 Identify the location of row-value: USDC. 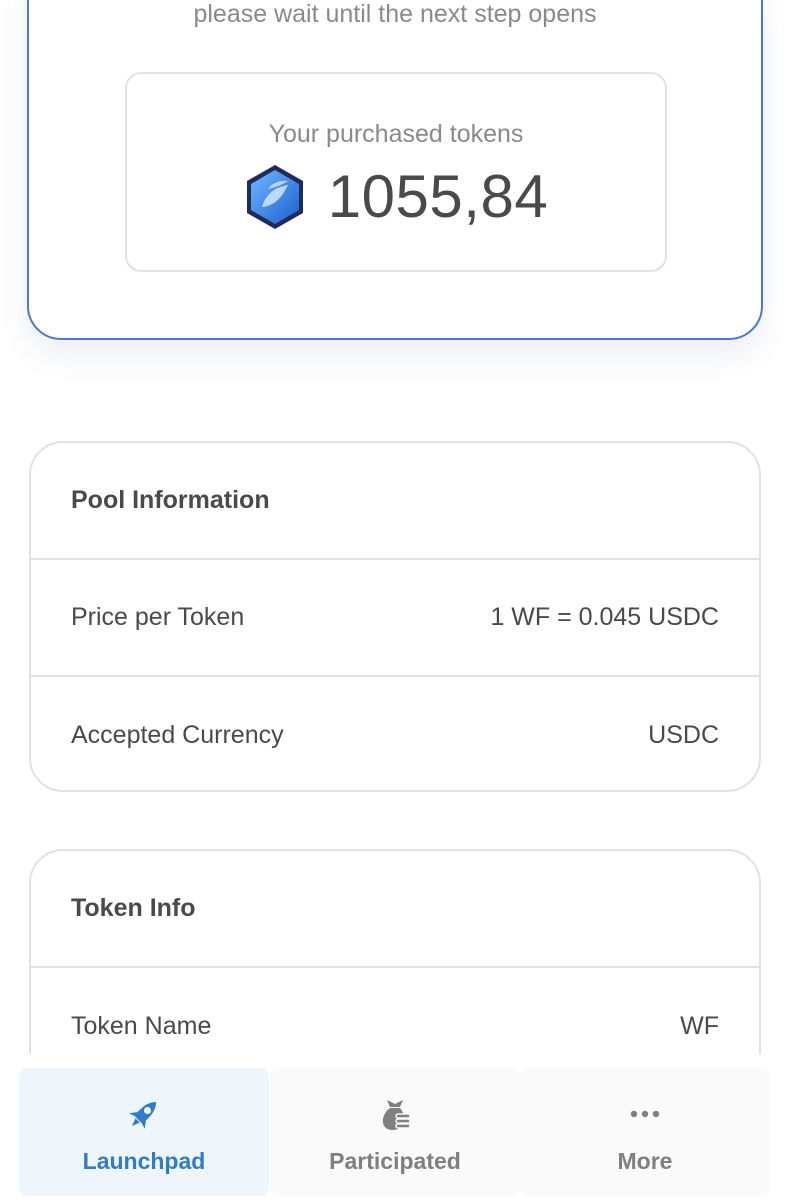
(683, 735).